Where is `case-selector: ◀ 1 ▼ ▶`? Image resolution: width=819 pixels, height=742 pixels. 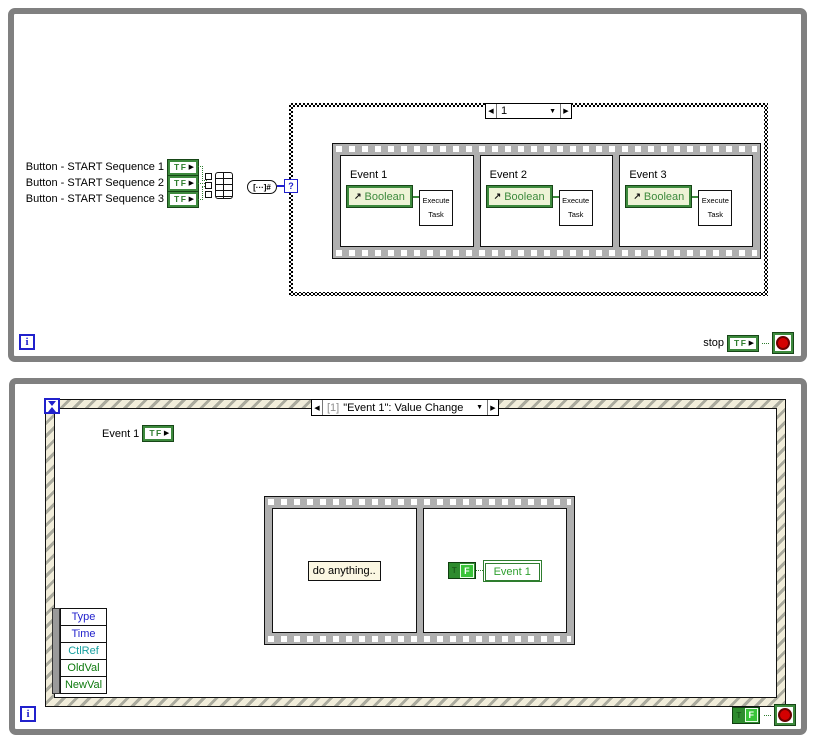 case-selector: ◀ 1 ▼ ▶ is located at coordinates (528, 111).